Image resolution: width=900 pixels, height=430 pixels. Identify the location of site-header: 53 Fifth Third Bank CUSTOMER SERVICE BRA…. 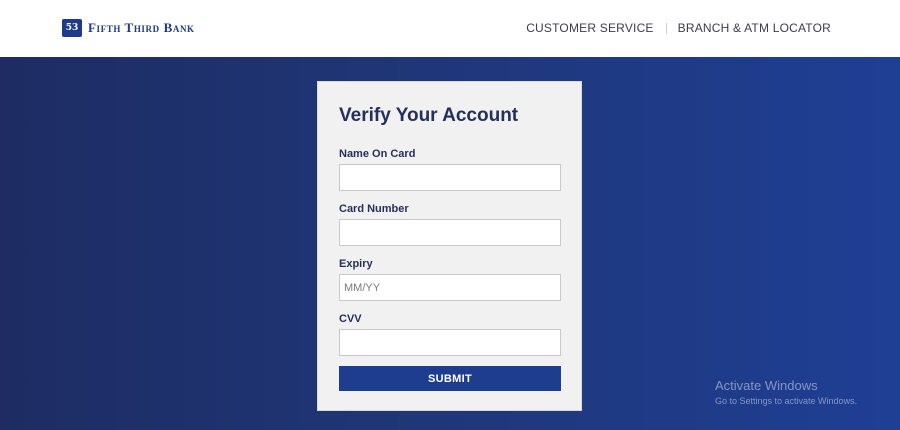
(450, 29).